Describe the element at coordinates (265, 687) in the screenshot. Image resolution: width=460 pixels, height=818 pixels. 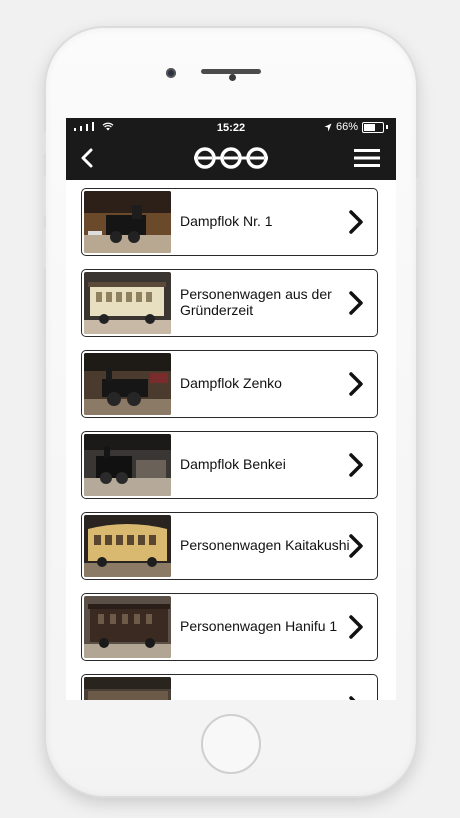
I see `list-item-label: Elektrotriebwagen Nade` at that location.